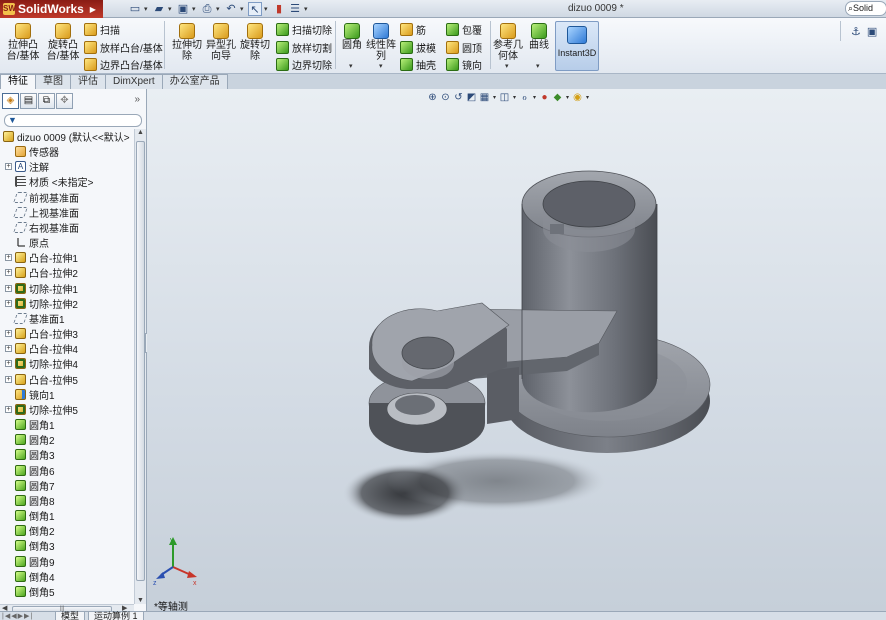 This screenshot has height=620, width=886. I want to click on display-style-icon: ◫, so click(504, 97).